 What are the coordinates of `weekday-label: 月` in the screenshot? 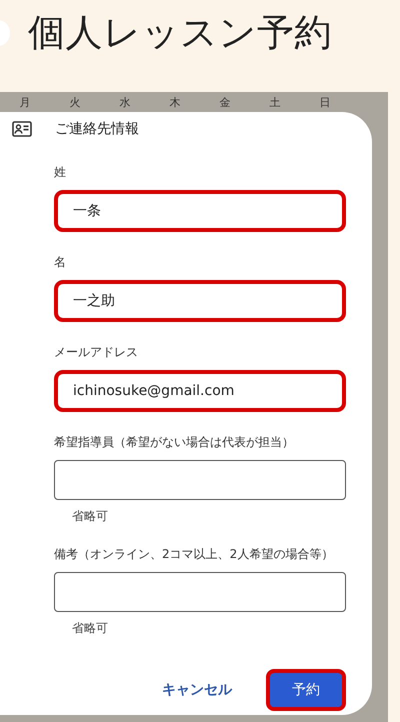 It's located at (25, 102).